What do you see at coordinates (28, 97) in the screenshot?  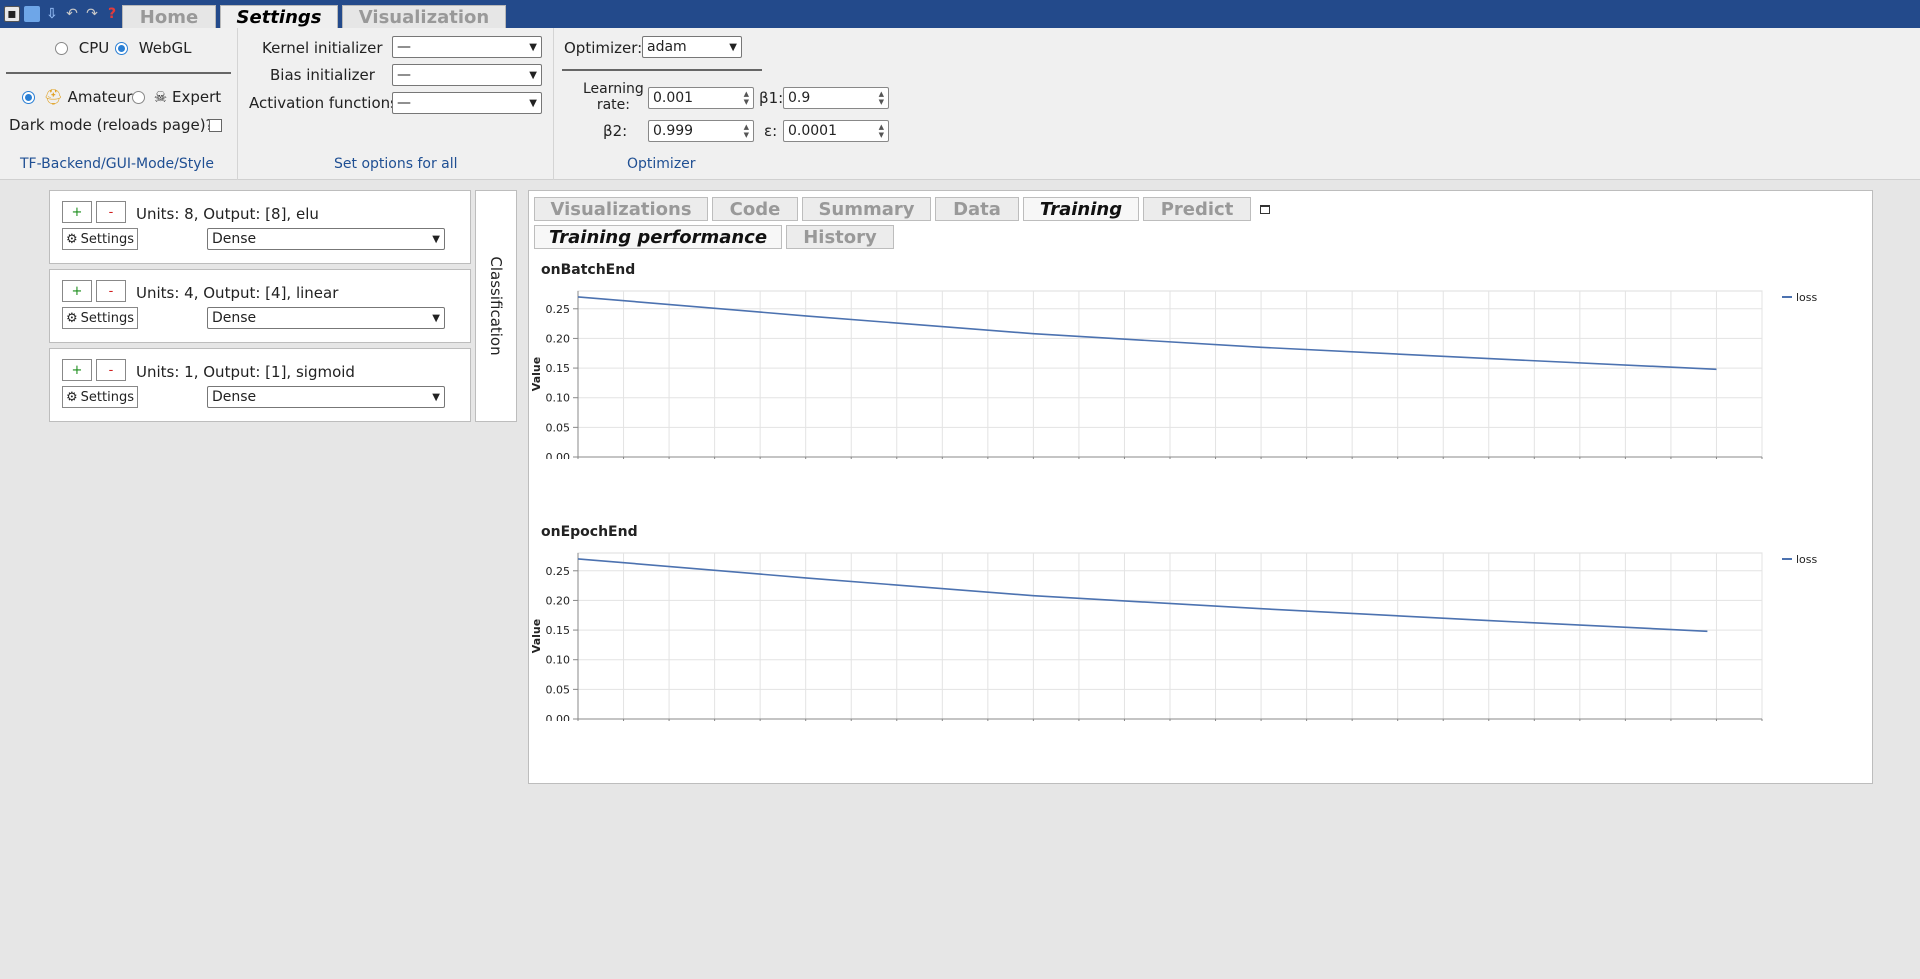 I see `amateur-radio` at bounding box center [28, 97].